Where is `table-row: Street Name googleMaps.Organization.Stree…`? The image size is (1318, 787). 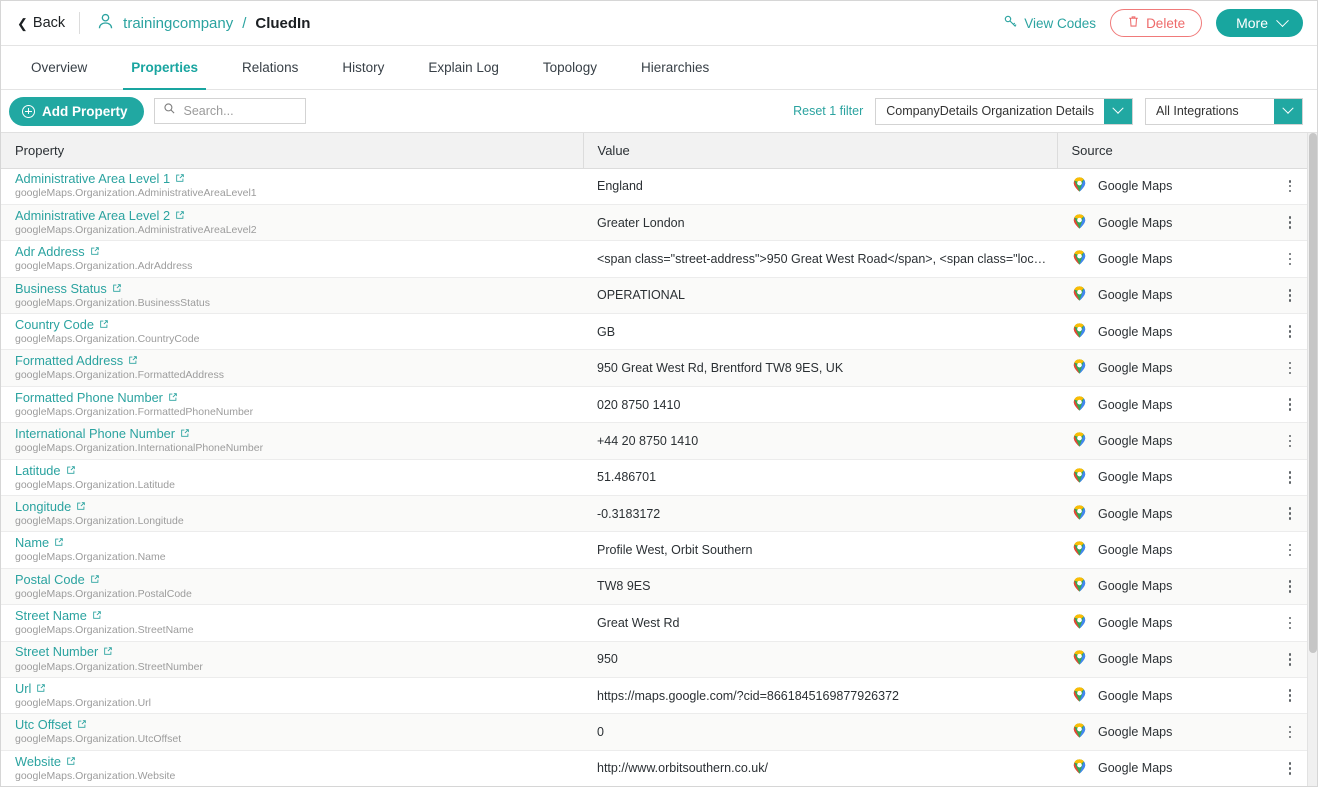 table-row: Street Name googleMaps.Organization.Stree… is located at coordinates (655, 623).